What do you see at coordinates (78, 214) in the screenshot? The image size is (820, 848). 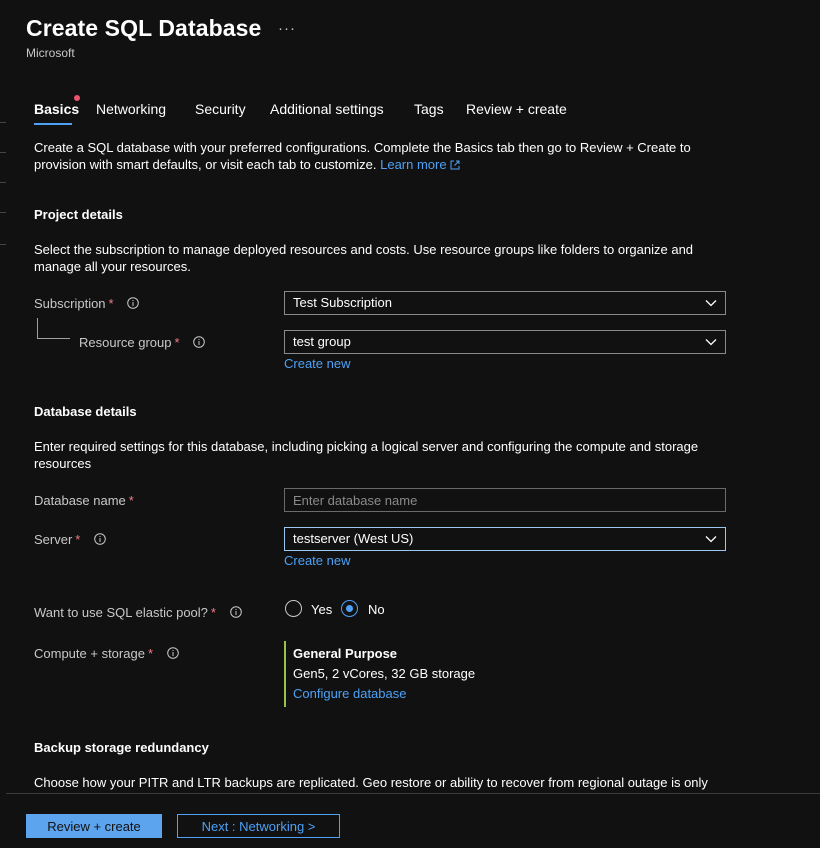 I see `project-details-heading: Project details` at bounding box center [78, 214].